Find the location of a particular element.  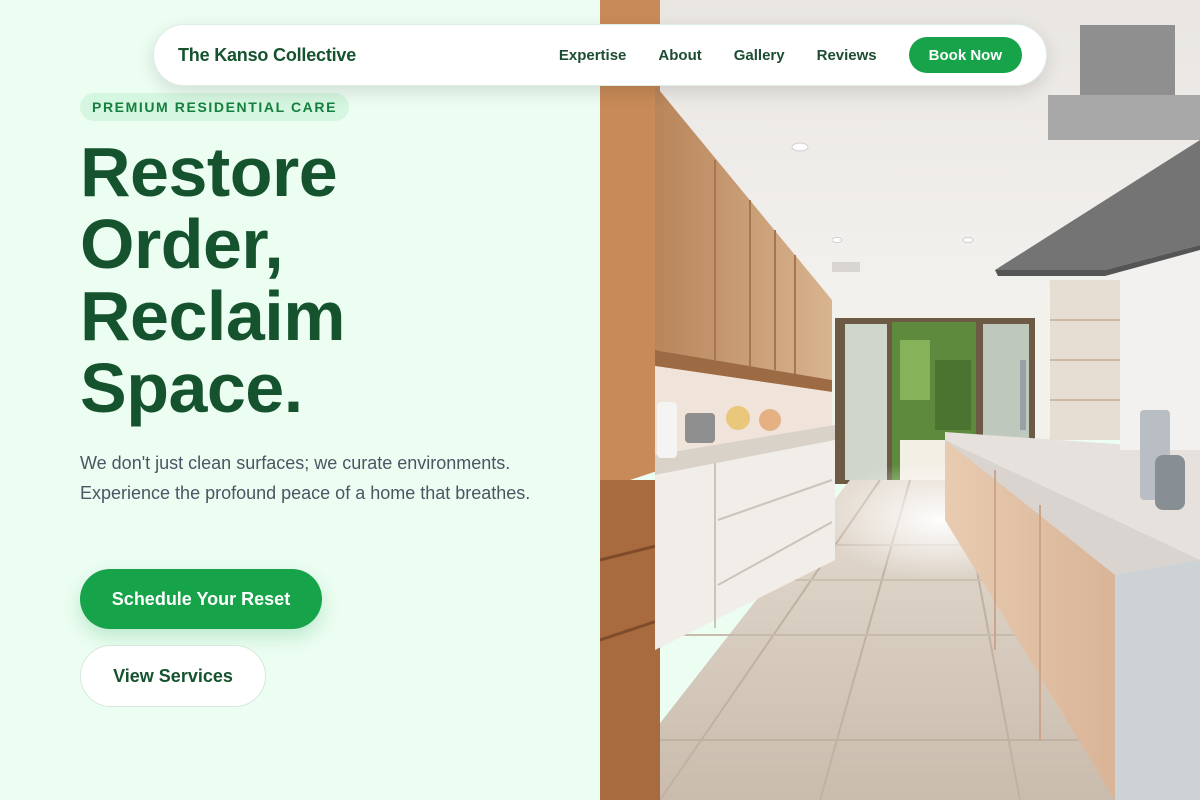

nav-link-gallery: Gallery is located at coordinates (759, 55).